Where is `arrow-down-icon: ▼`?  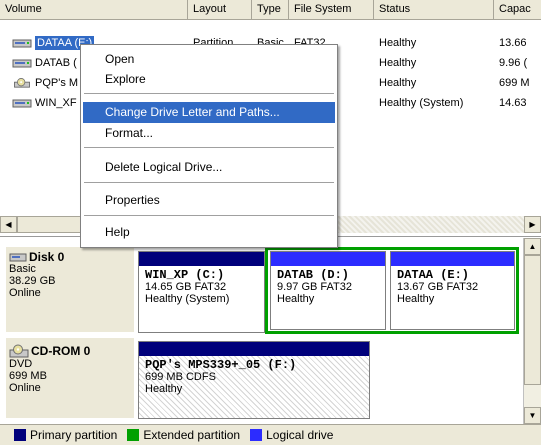
arrow-down-icon: ▼ is located at coordinates (532, 415).